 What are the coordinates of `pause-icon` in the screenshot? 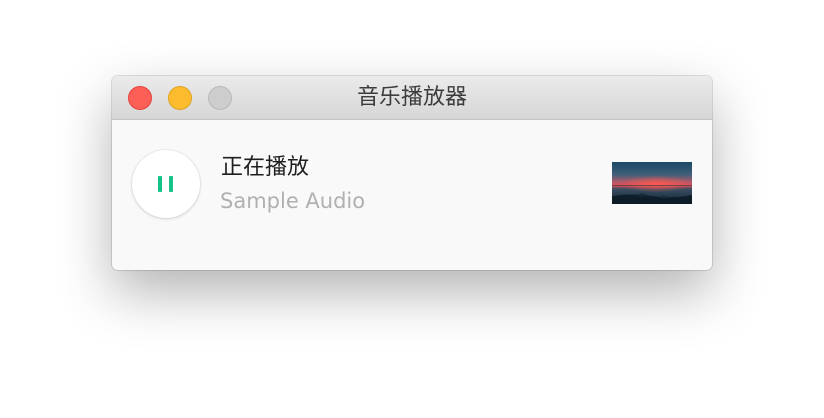 It's located at (166, 184).